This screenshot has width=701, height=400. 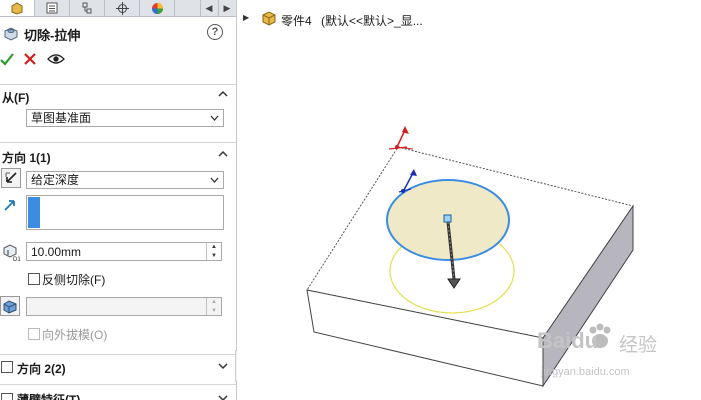 I want to click on tab-config-manager, so click(x=87, y=8).